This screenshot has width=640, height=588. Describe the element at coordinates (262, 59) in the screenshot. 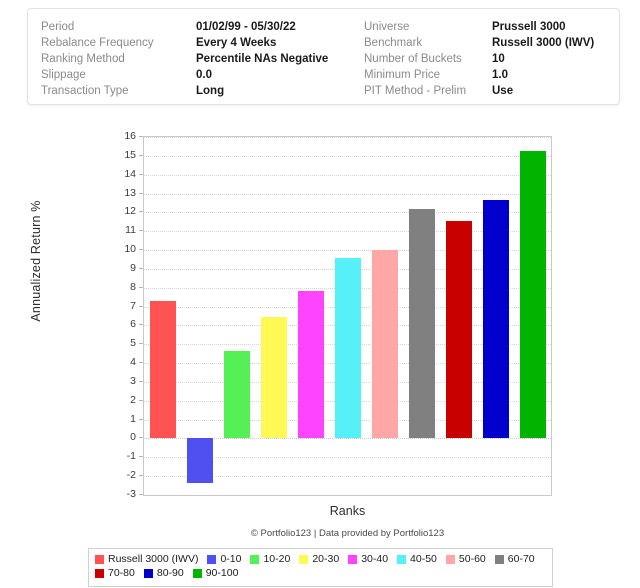

I see `setting-value-ranking-method: Percentile NAs Negative` at that location.